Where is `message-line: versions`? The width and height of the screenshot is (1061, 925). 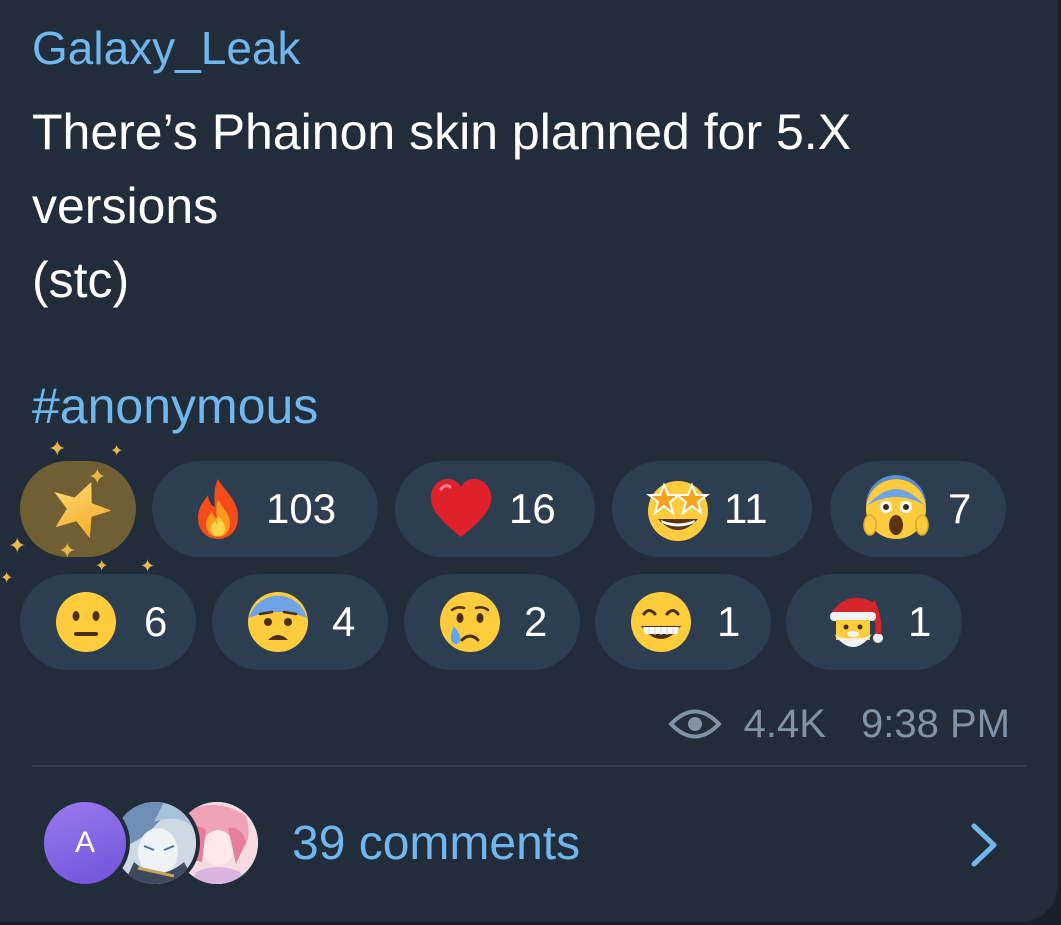 message-line: versions is located at coordinates (125, 206).